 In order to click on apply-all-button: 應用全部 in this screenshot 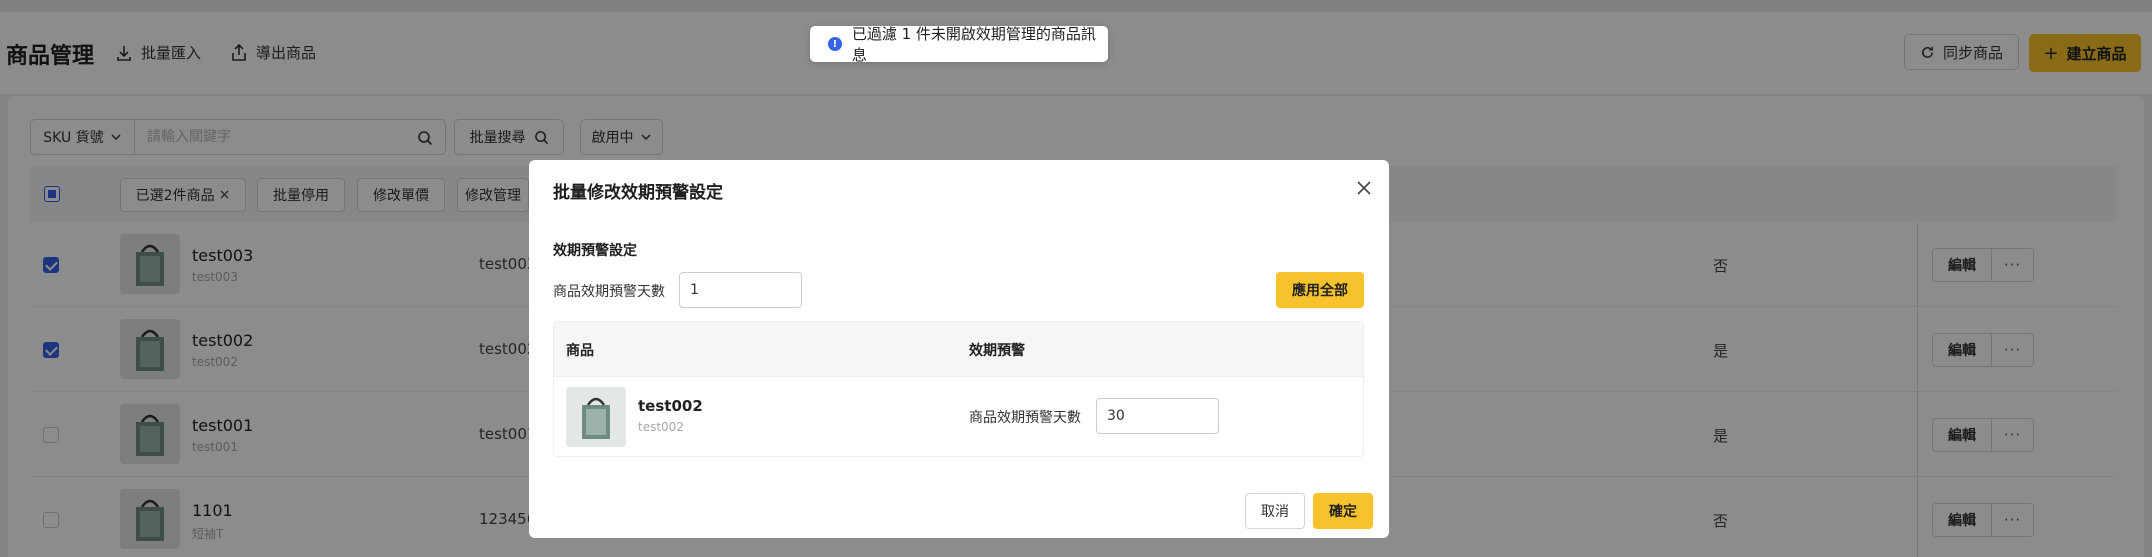, I will do `click(1320, 290)`.